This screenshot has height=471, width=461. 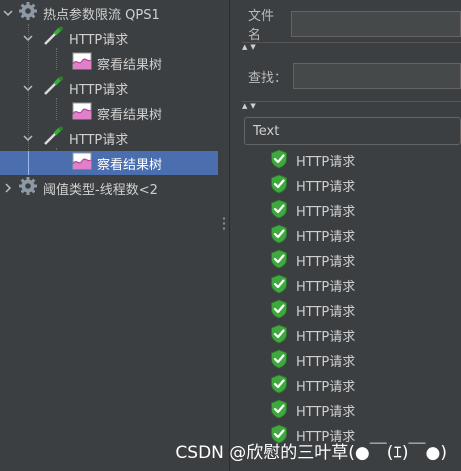 I want to click on splitter-grip-icon, so click(x=224, y=224).